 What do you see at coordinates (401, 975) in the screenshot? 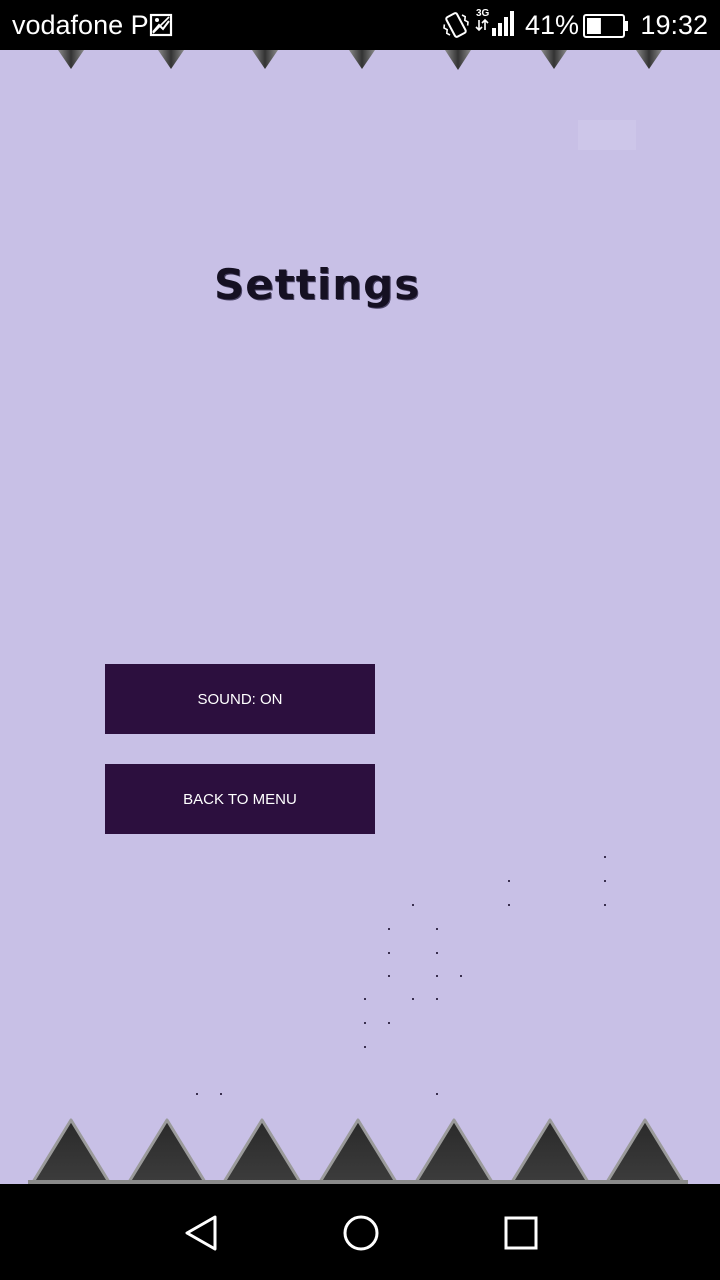
I see `particle-dots` at bounding box center [401, 975].